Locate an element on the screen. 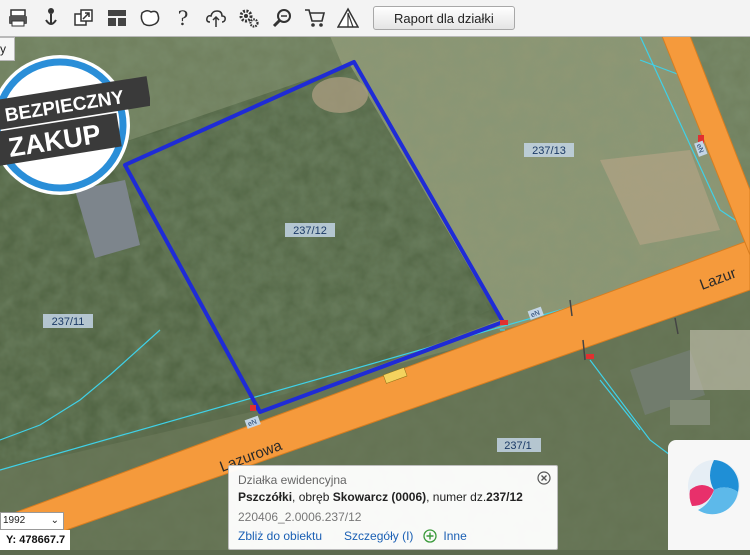 The height and width of the screenshot is (555, 750). parcel-report-button: Raport dla działki is located at coordinates (444, 18).